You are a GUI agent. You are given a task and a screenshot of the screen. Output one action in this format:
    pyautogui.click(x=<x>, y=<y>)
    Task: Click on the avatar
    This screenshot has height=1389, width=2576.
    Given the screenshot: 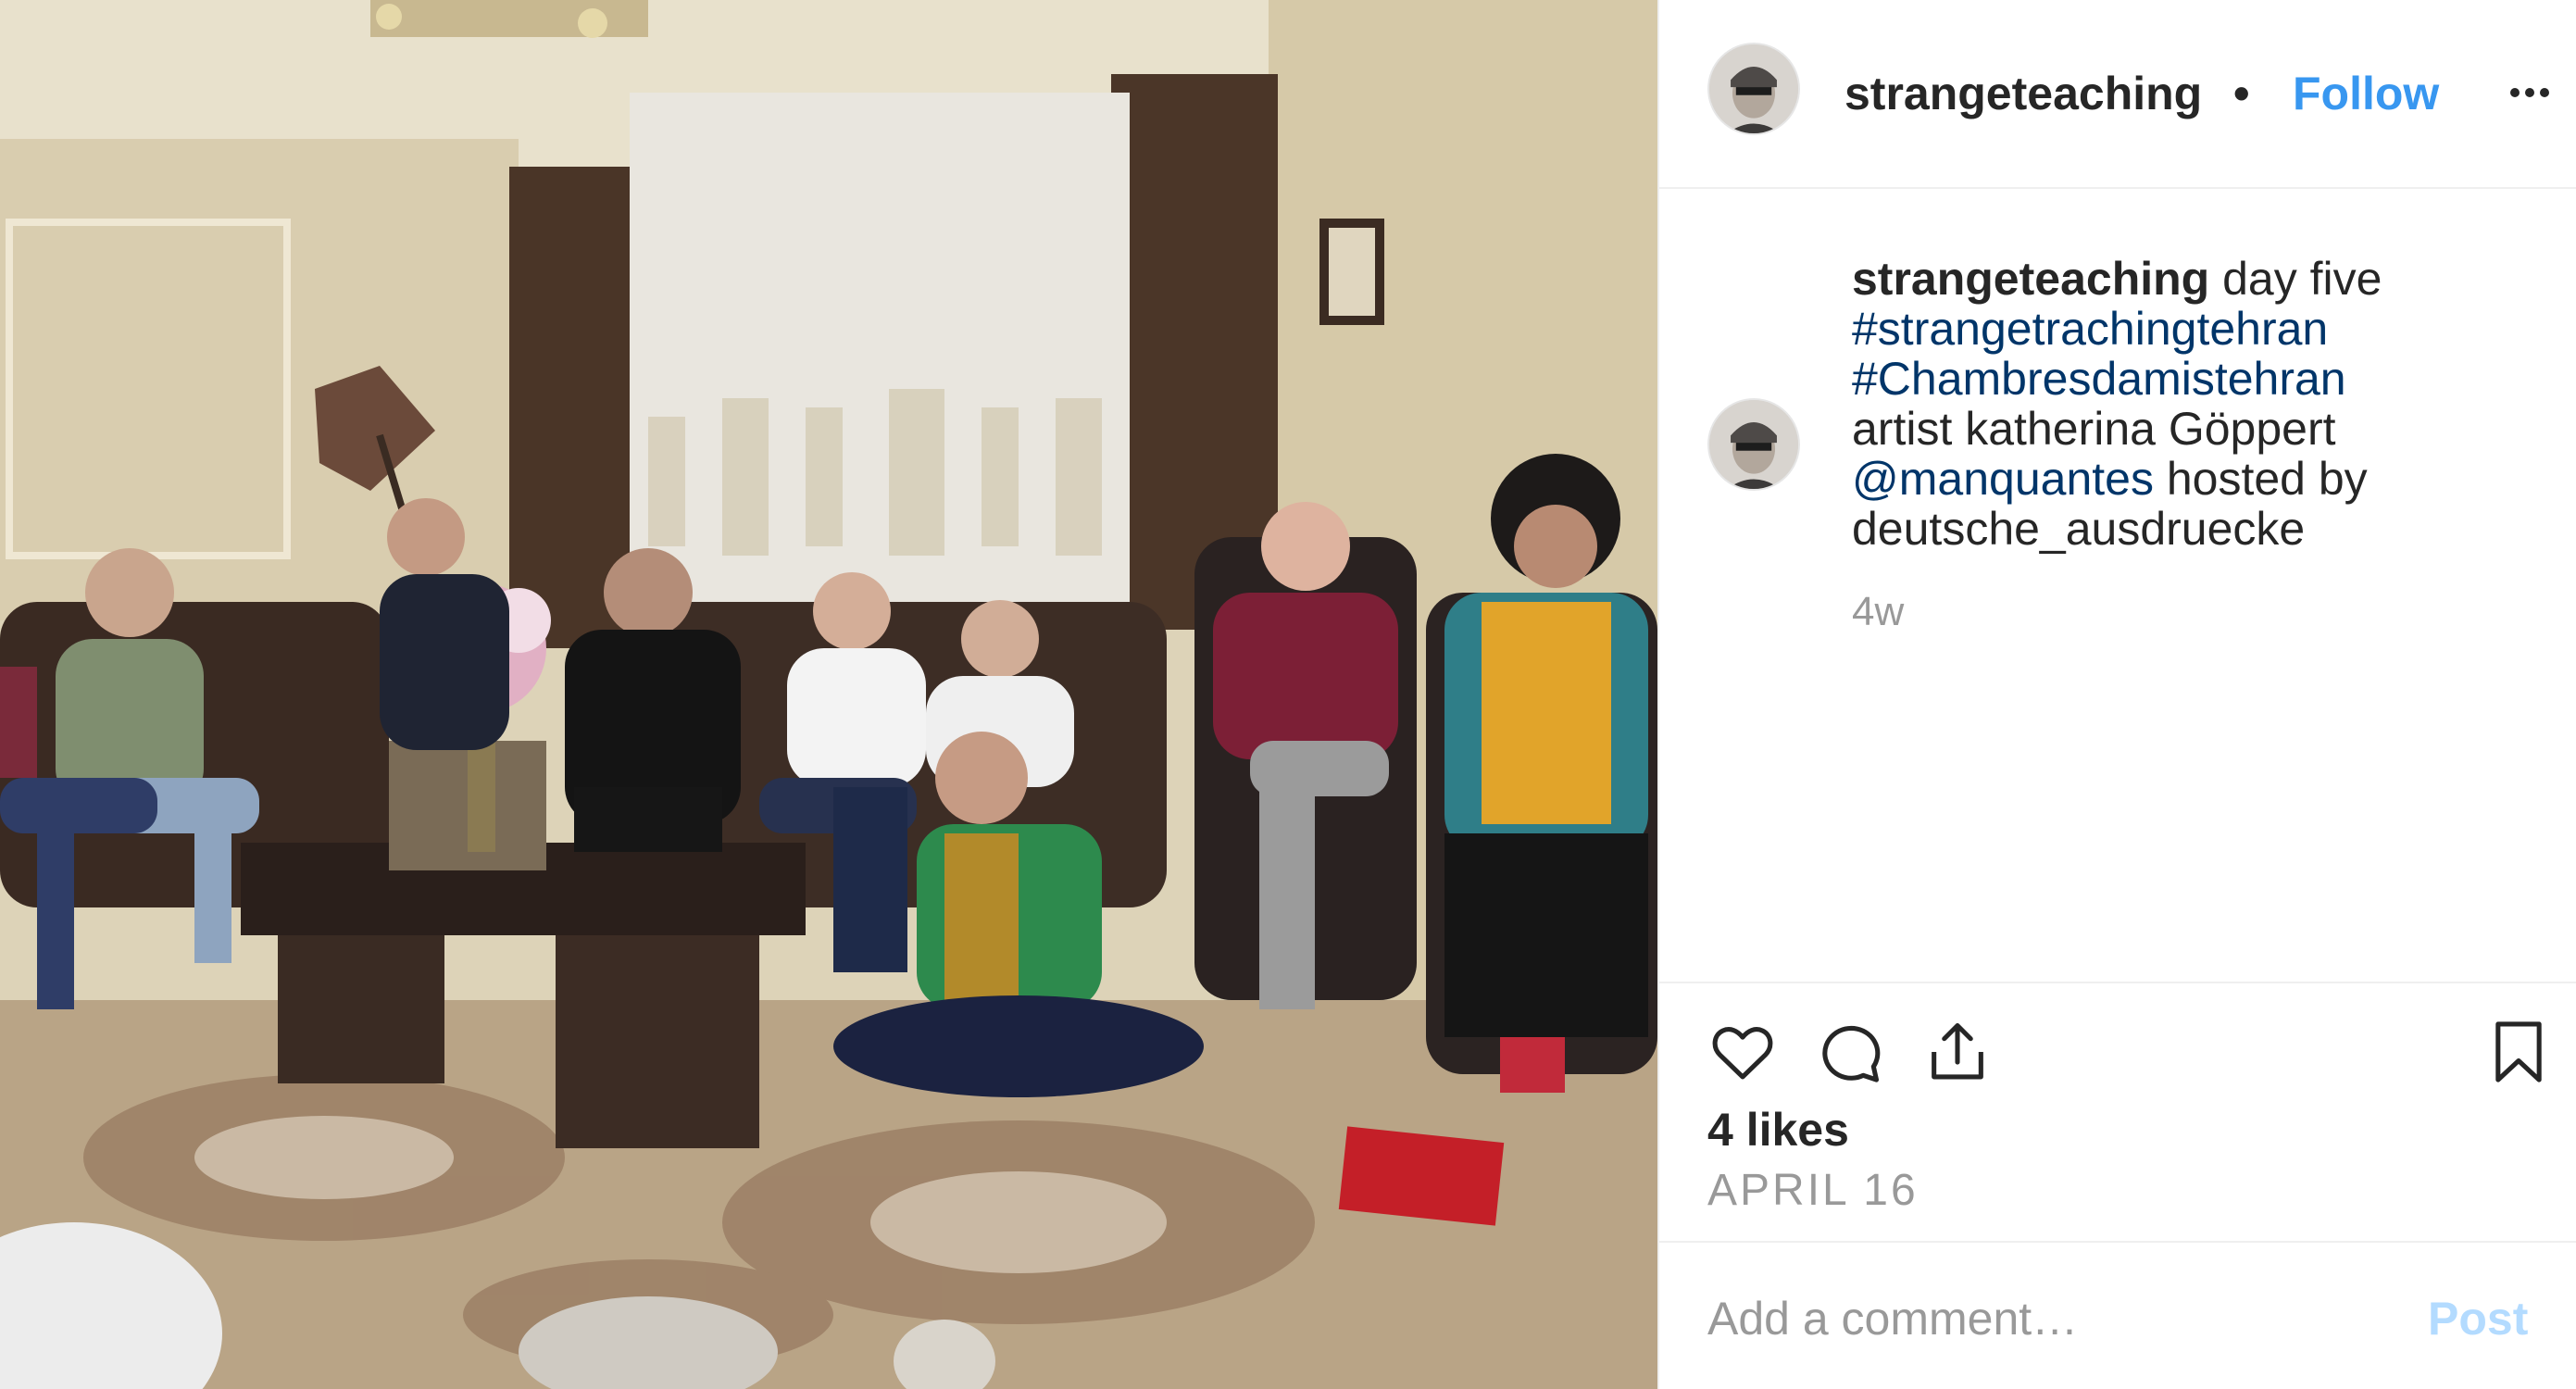 What is the action you would take?
    pyautogui.click(x=1754, y=89)
    